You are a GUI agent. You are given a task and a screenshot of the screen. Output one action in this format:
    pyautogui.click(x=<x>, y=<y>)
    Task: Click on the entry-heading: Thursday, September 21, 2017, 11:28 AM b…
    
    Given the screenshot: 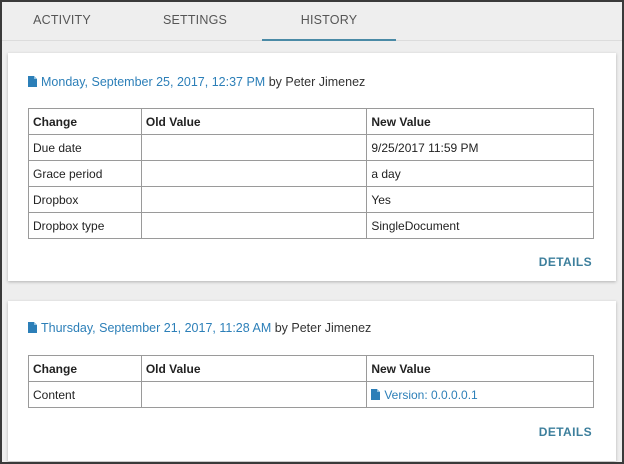 What is the action you would take?
    pyautogui.click(x=199, y=328)
    